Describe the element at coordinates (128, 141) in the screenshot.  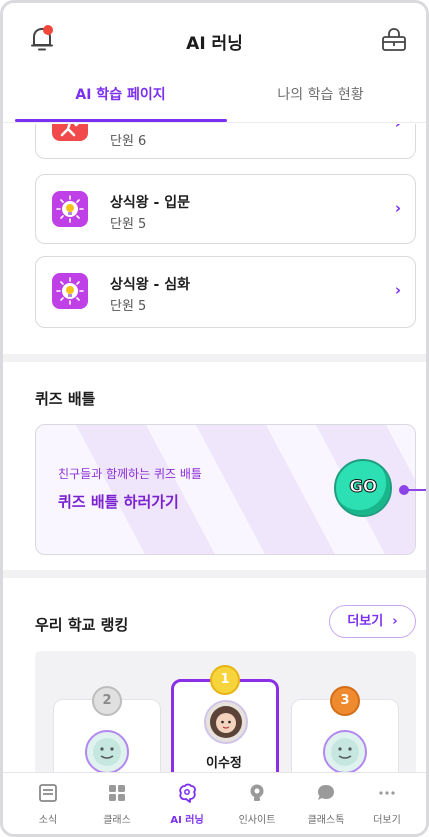
I see `course-unit: 단원 6` at that location.